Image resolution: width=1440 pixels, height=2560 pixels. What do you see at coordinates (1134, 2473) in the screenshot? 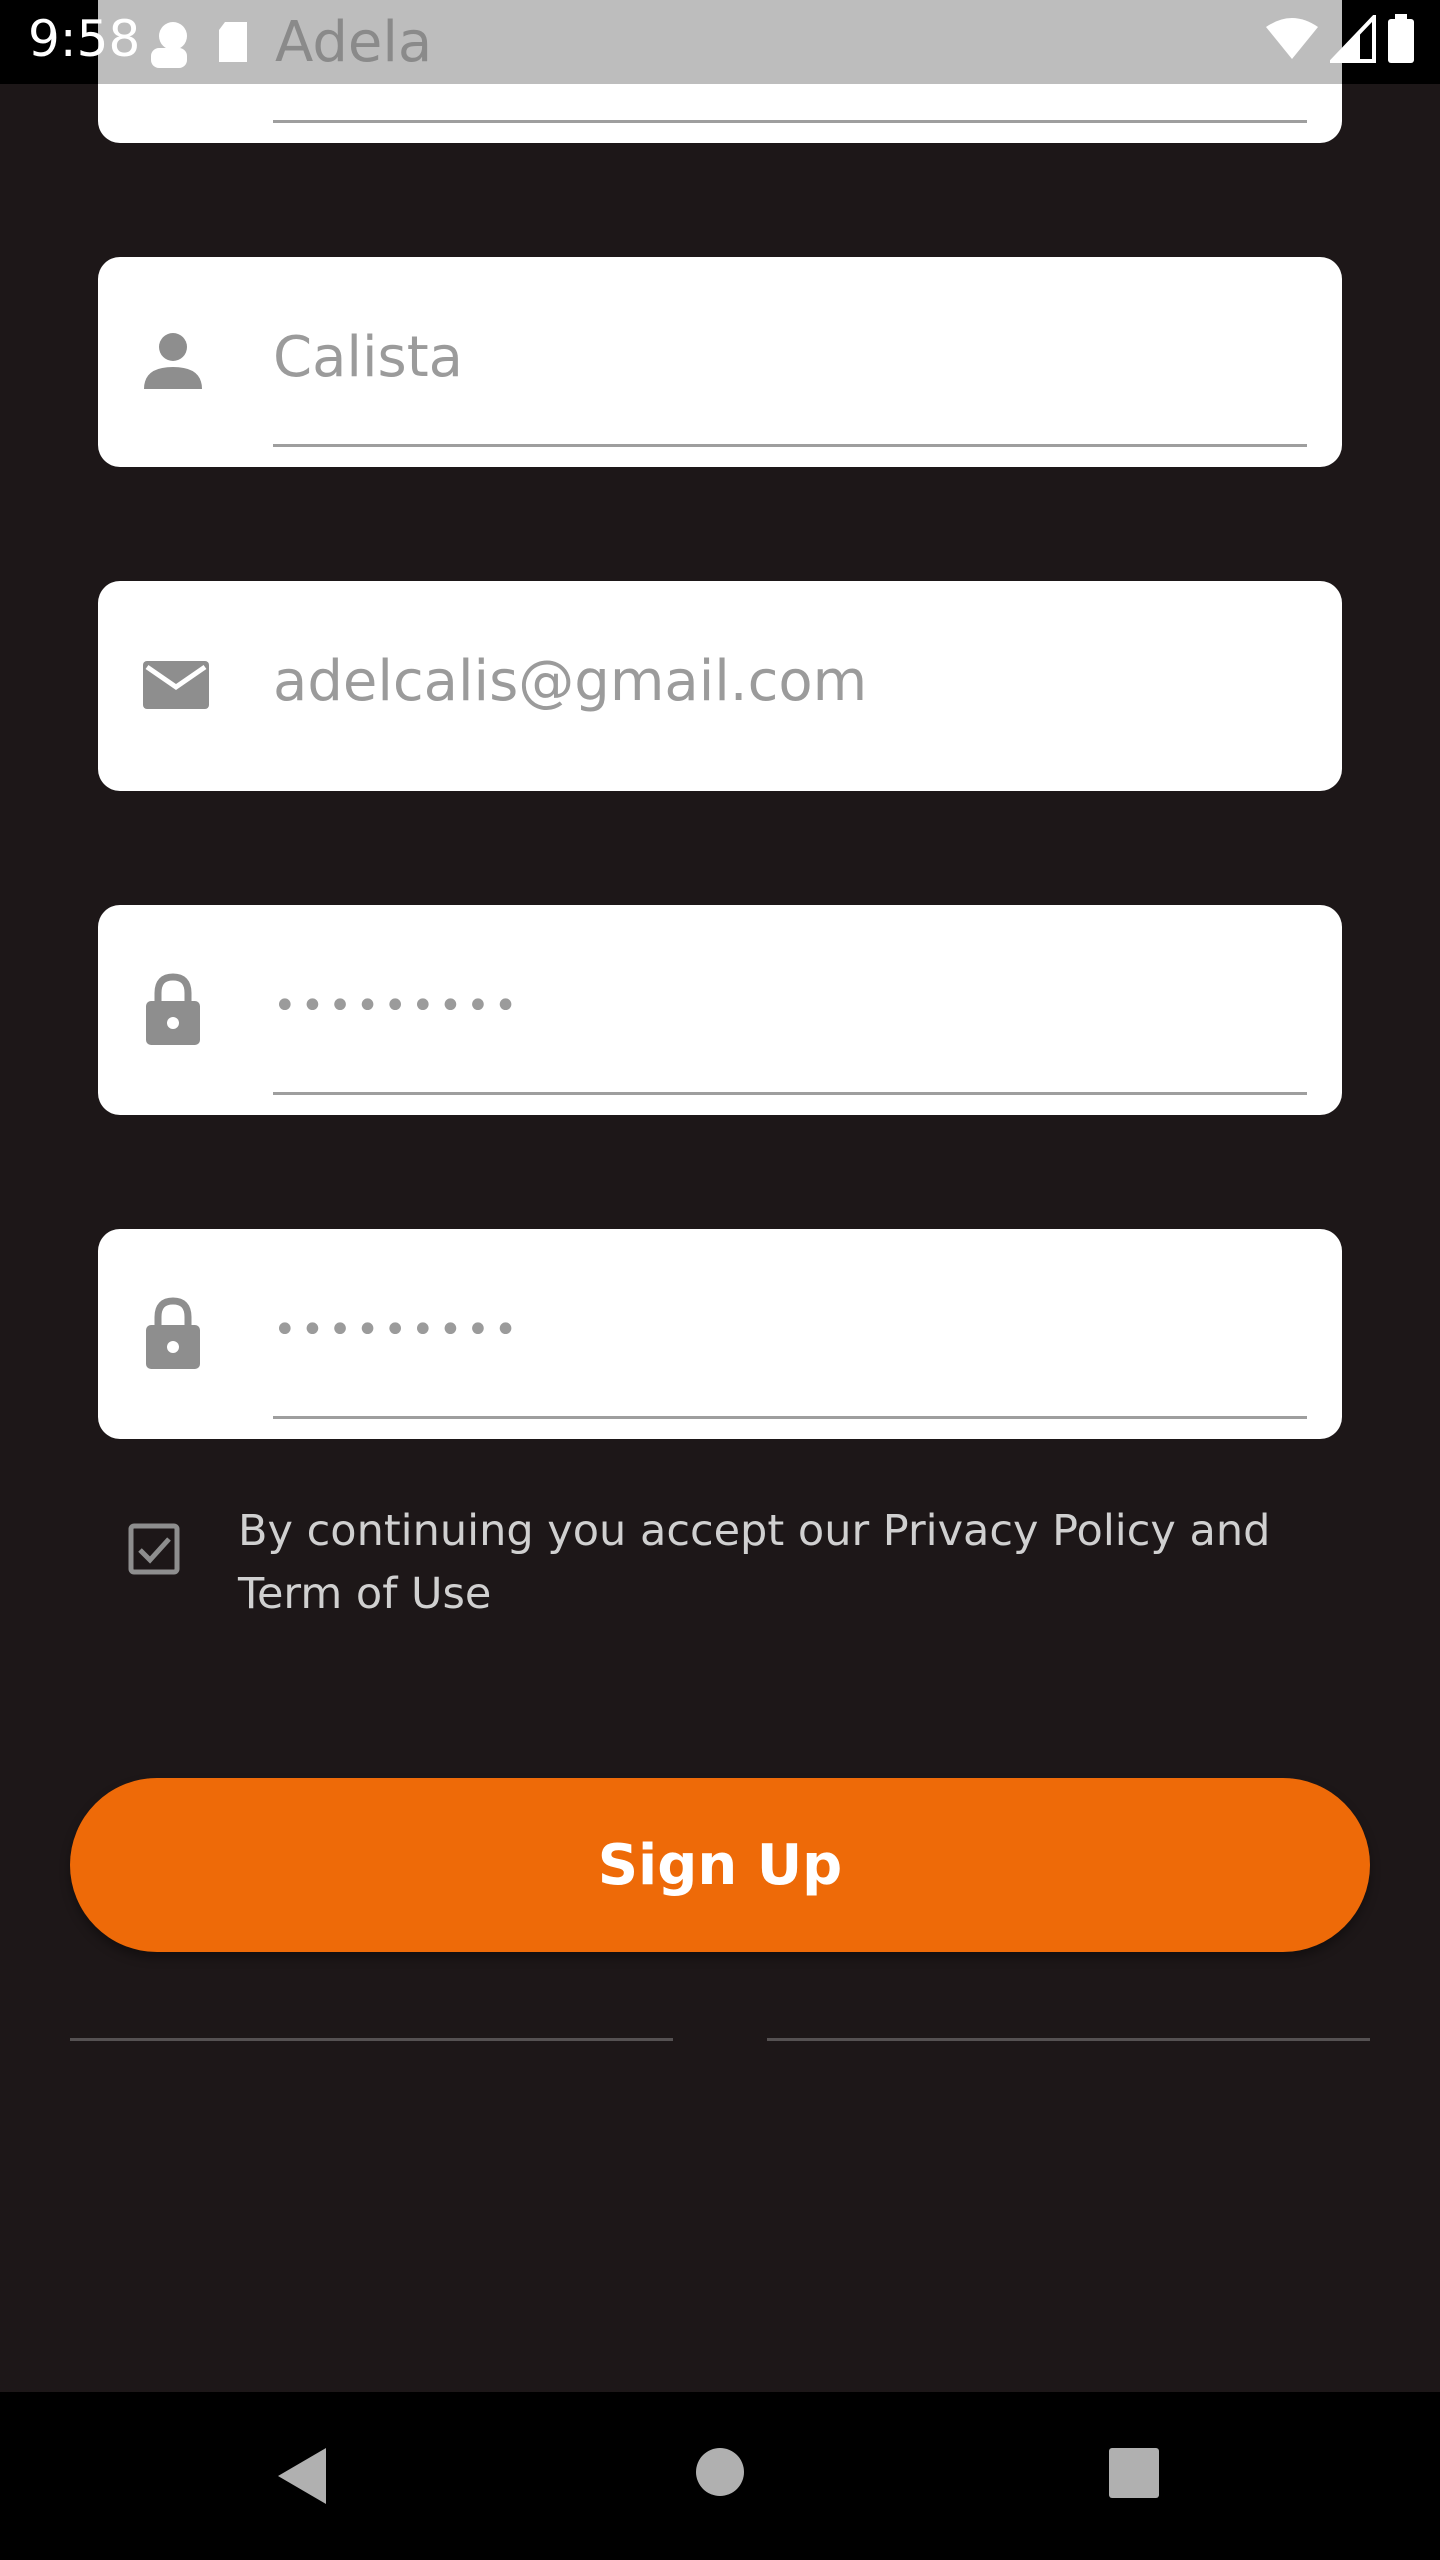
I see `recents-icon` at bounding box center [1134, 2473].